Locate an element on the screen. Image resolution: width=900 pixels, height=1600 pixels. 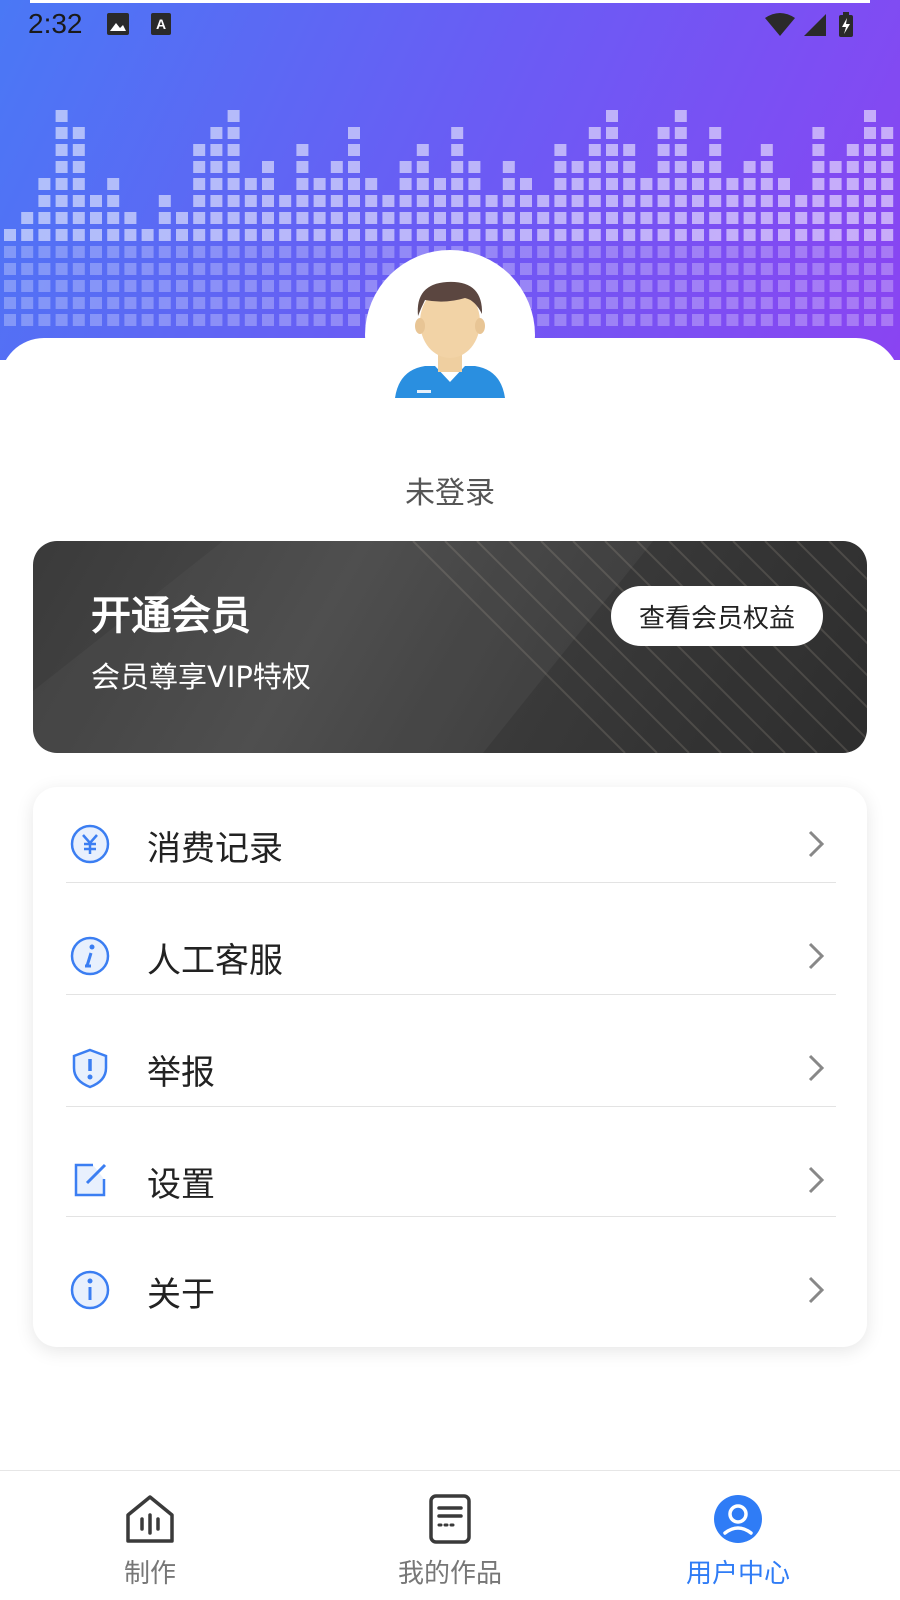
edit-square-icon is located at coordinates (90, 1180).